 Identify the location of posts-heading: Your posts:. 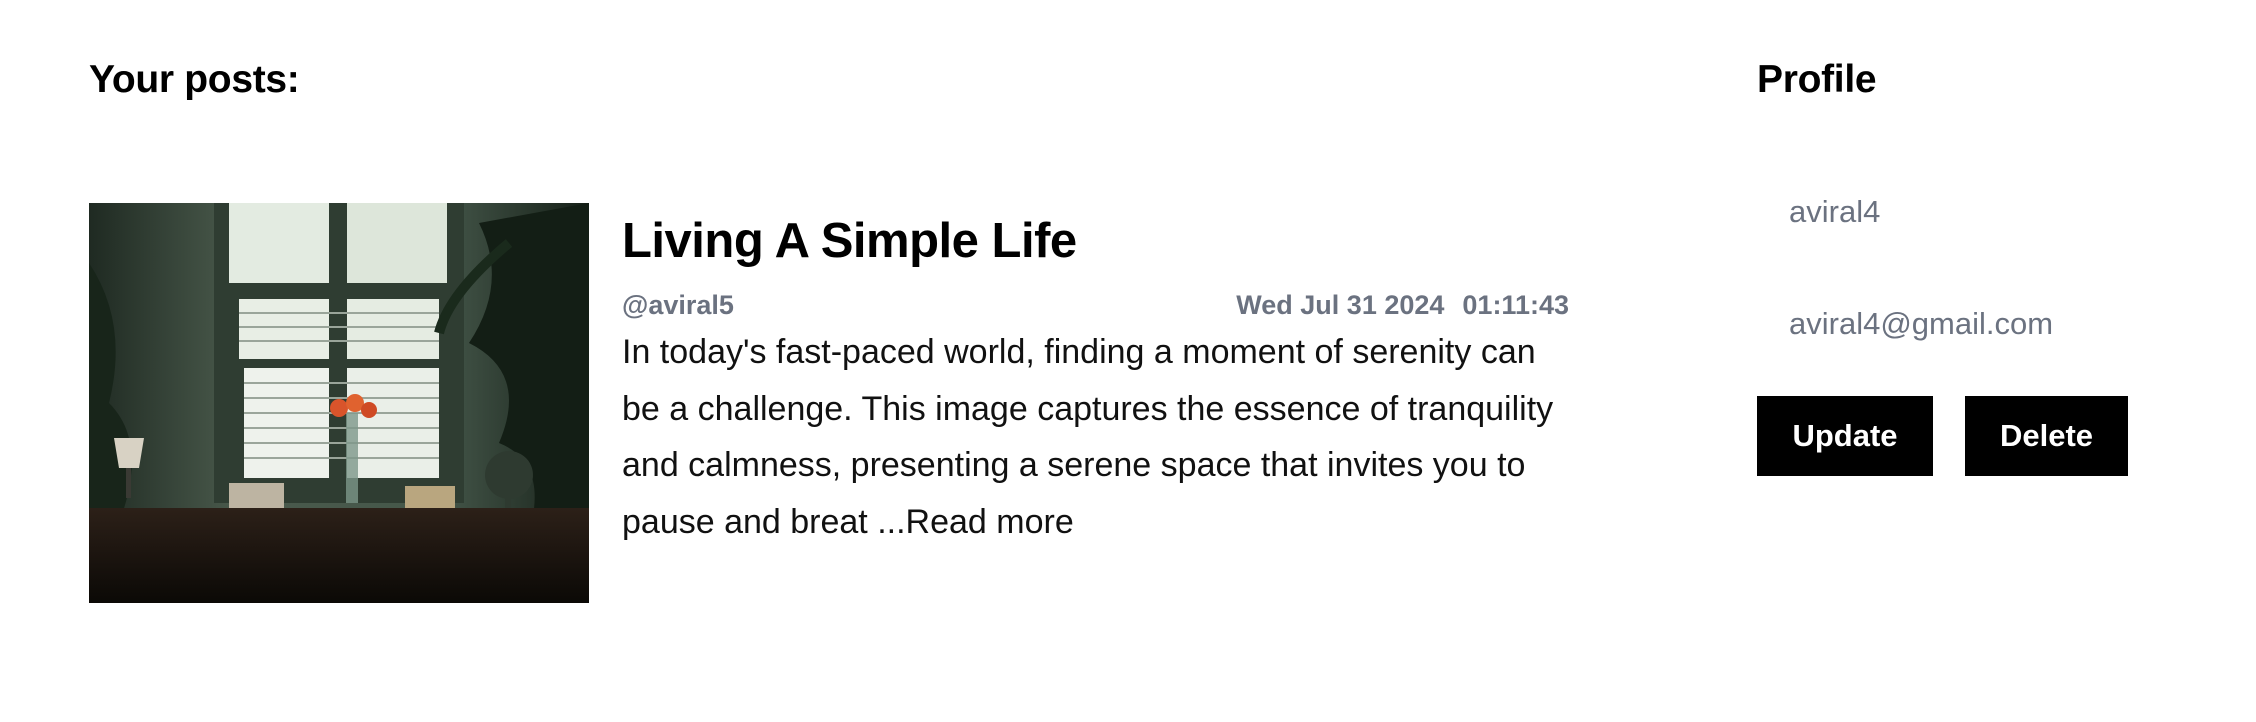
(194, 79).